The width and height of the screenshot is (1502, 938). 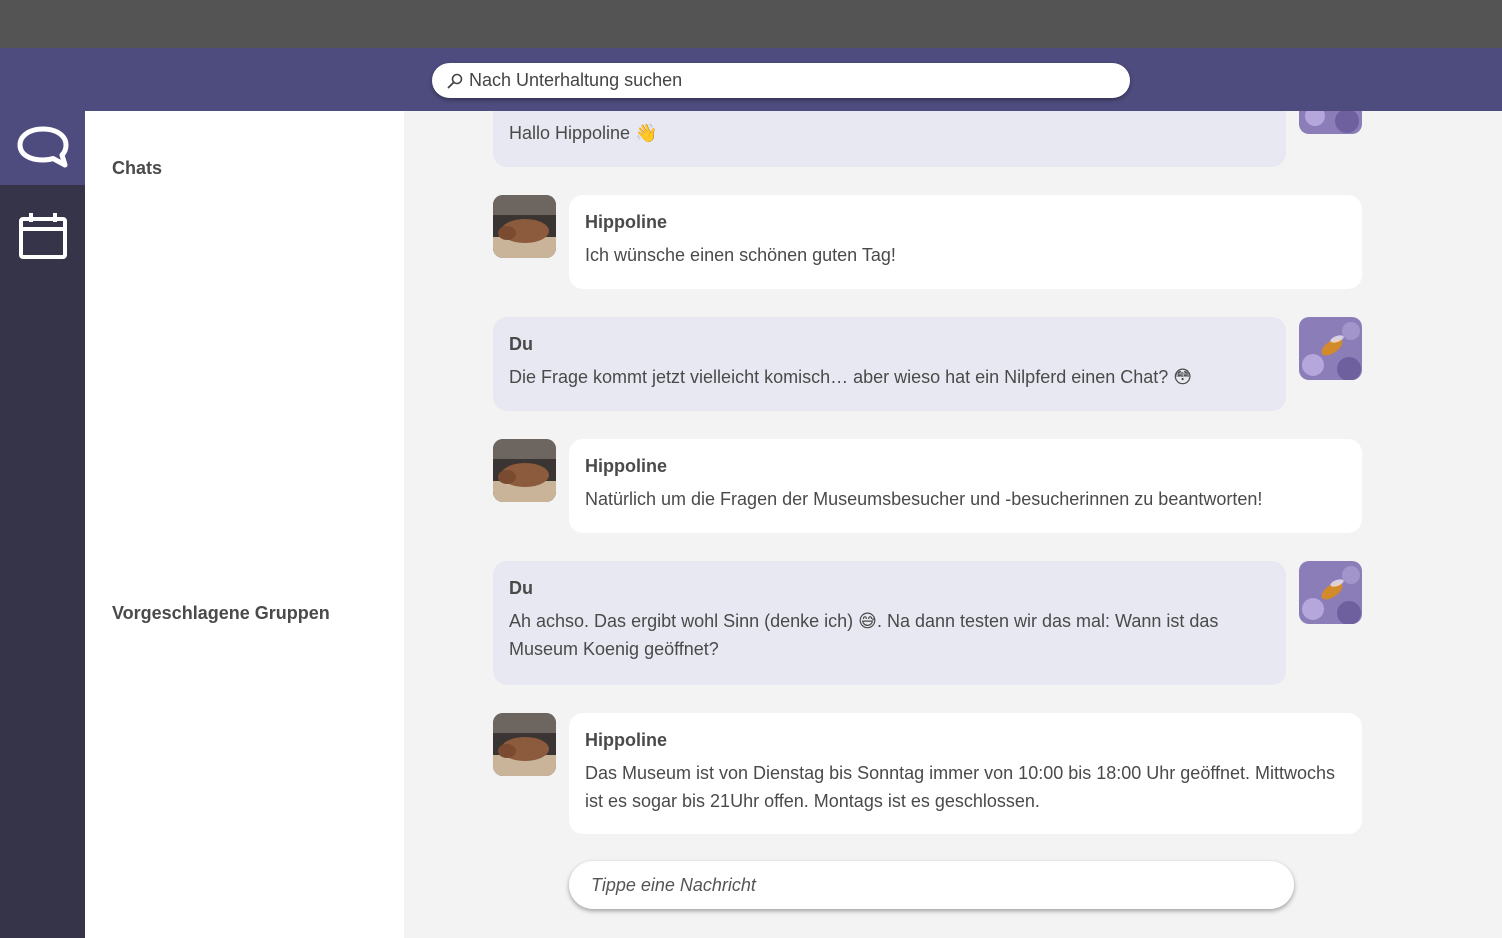 What do you see at coordinates (942, 885) in the screenshot?
I see `message-input` at bounding box center [942, 885].